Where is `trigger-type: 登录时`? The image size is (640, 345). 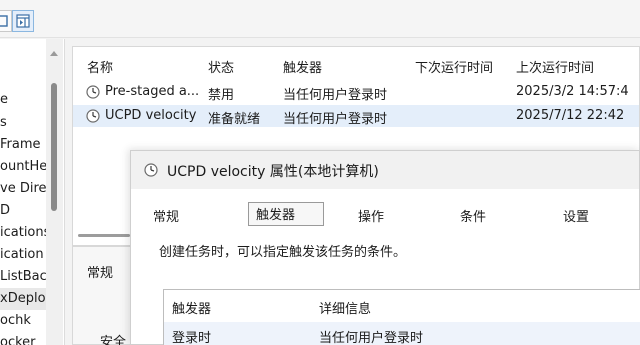 trigger-type: 登录时 is located at coordinates (192, 338).